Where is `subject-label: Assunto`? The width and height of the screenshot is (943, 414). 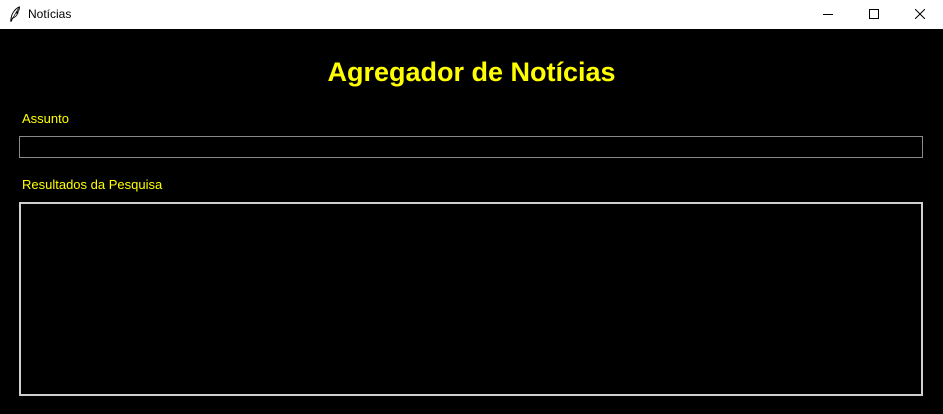 subject-label: Assunto is located at coordinates (45, 118).